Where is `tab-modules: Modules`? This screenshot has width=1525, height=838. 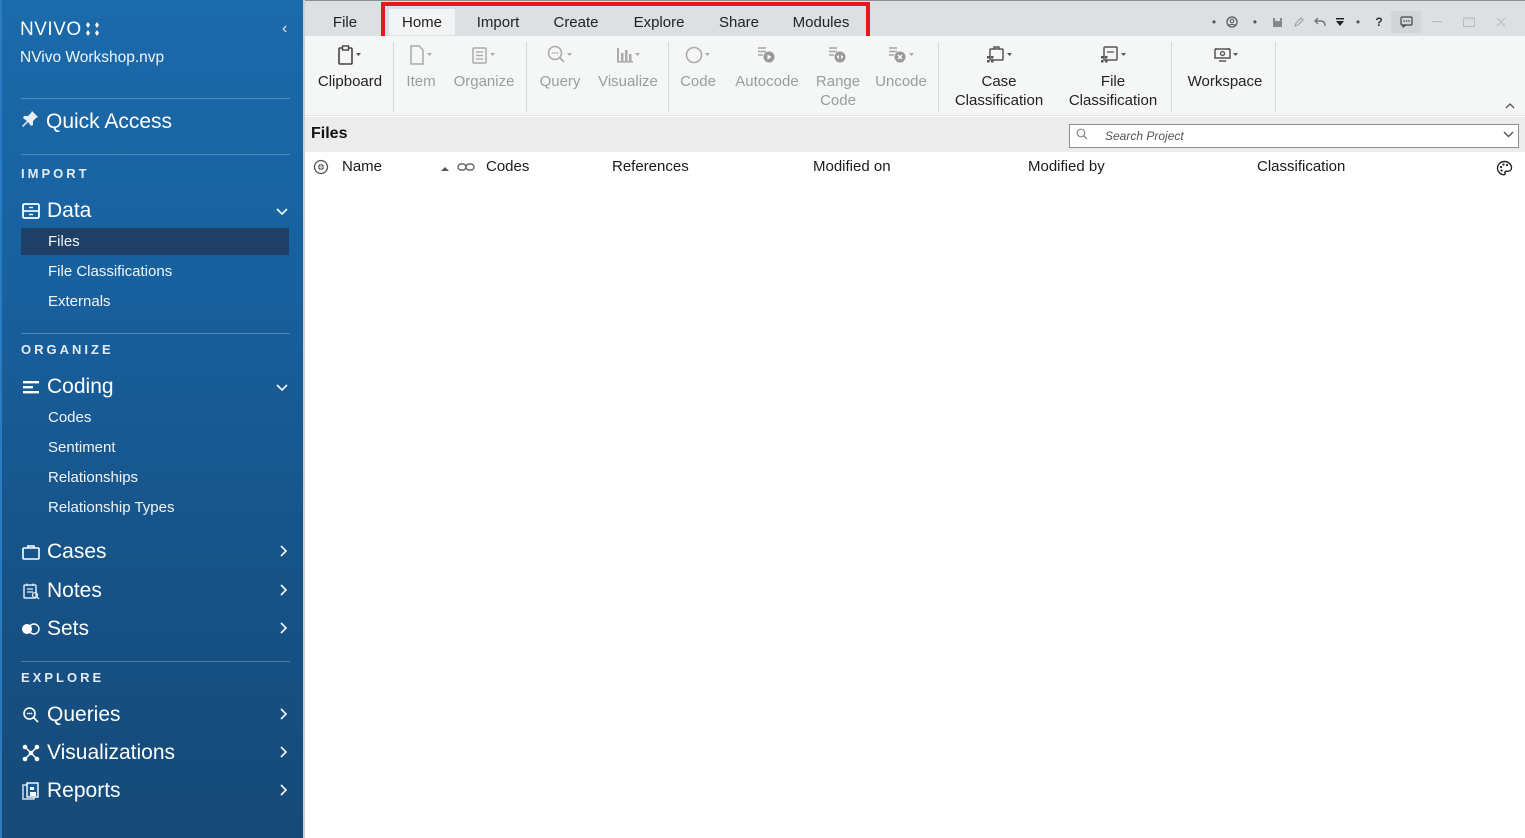
tab-modules: Modules is located at coordinates (821, 22).